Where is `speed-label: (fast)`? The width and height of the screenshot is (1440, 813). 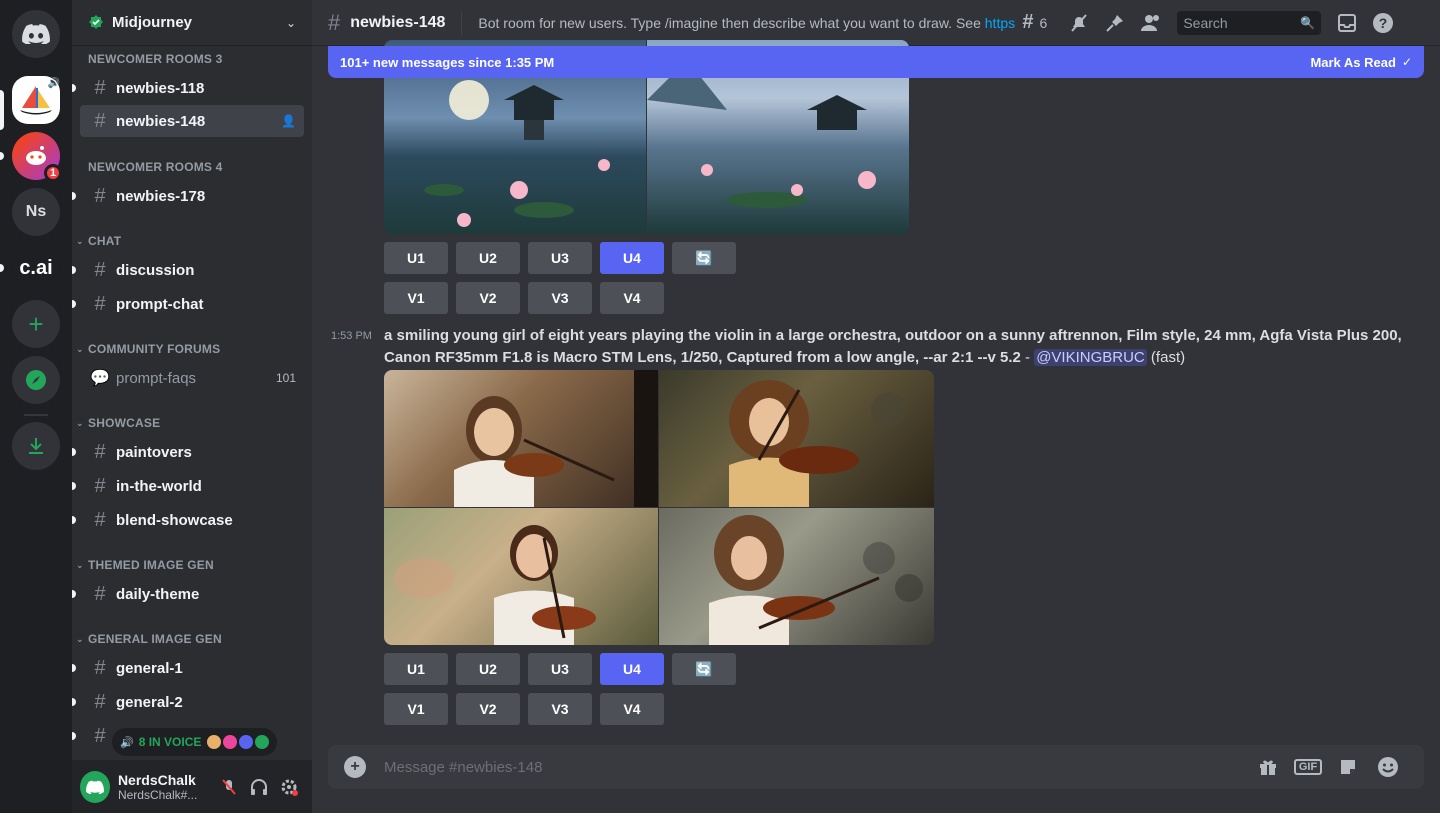
speed-label: (fast) is located at coordinates (1166, 357).